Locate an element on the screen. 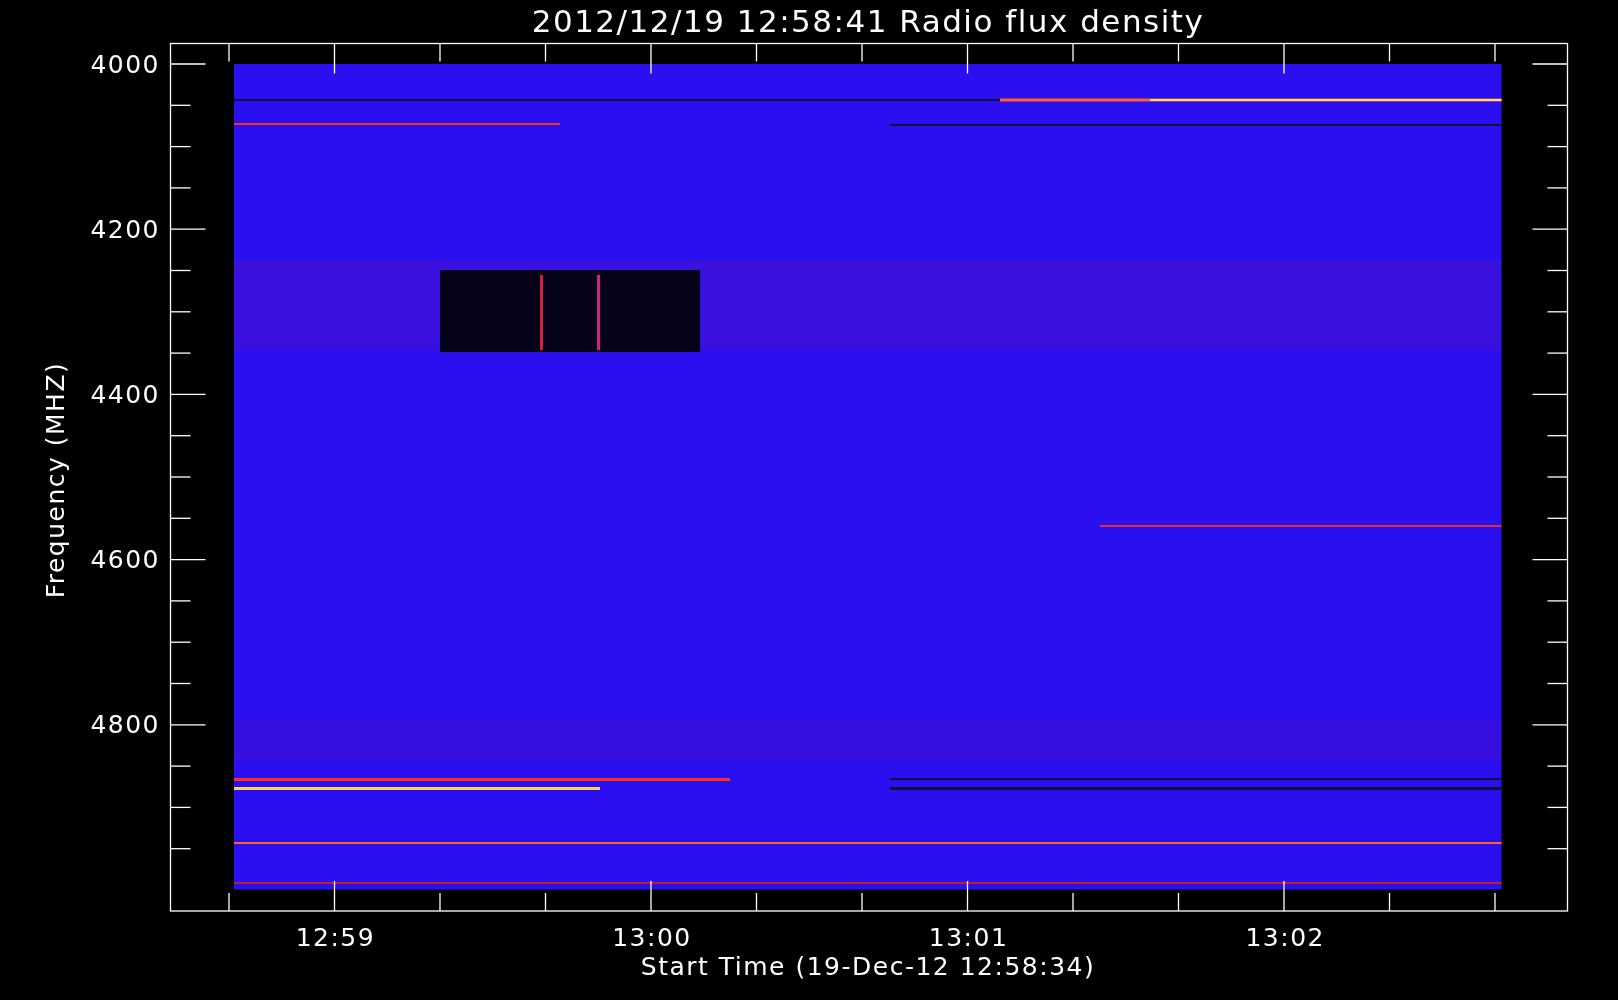 The width and height of the screenshot is (1618, 1000). axis-tick-label: 12:59 is located at coordinates (335, 937).